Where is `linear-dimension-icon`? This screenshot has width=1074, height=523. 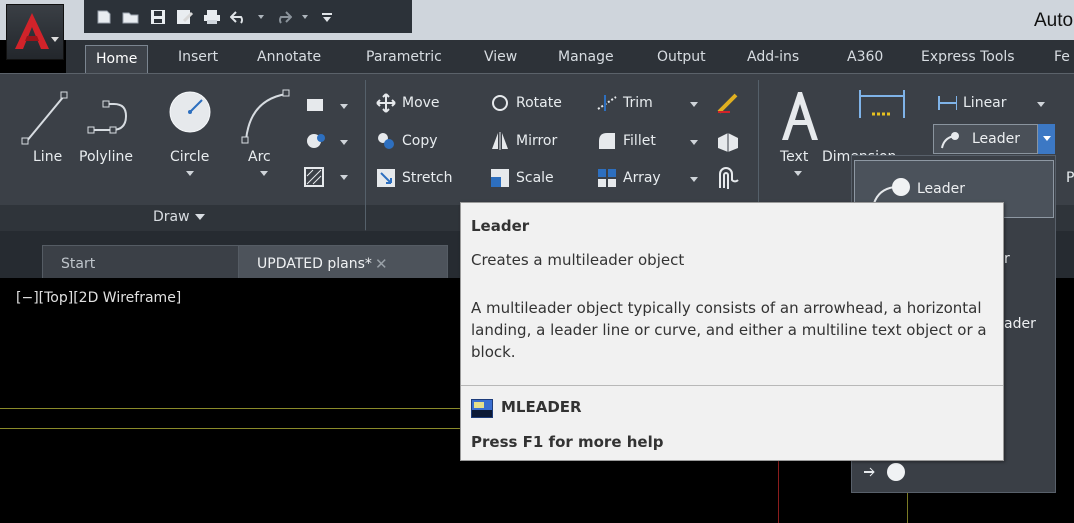
linear-dimension-icon is located at coordinates (947, 103).